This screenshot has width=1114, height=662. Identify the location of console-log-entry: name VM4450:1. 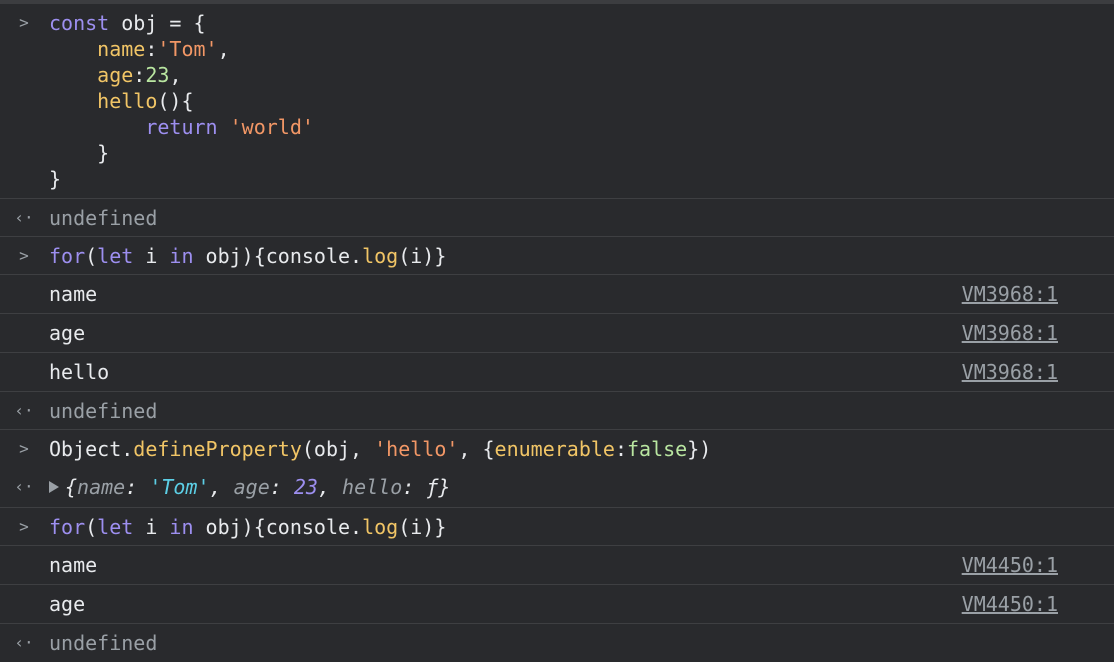
(557, 565).